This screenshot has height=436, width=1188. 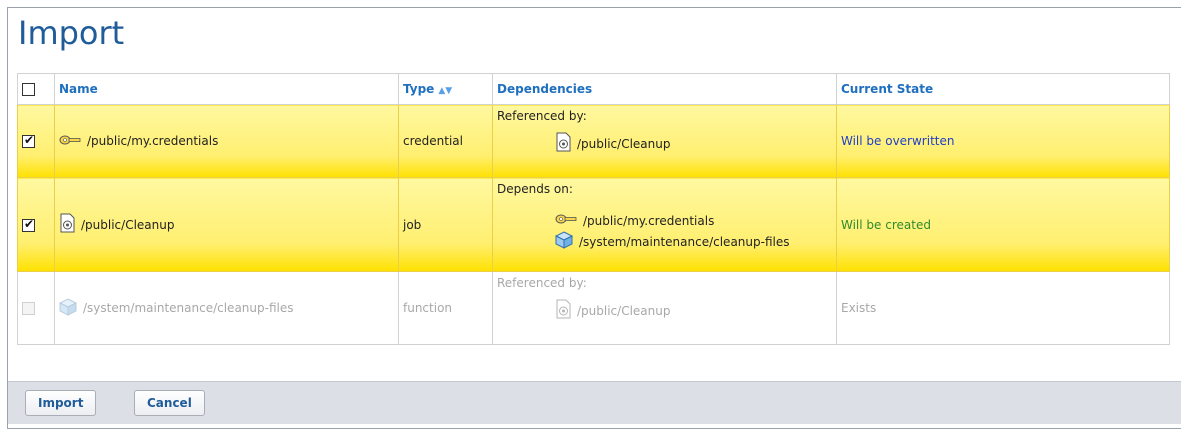 What do you see at coordinates (1003, 308) in the screenshot?
I see `state-cell: Exists` at bounding box center [1003, 308].